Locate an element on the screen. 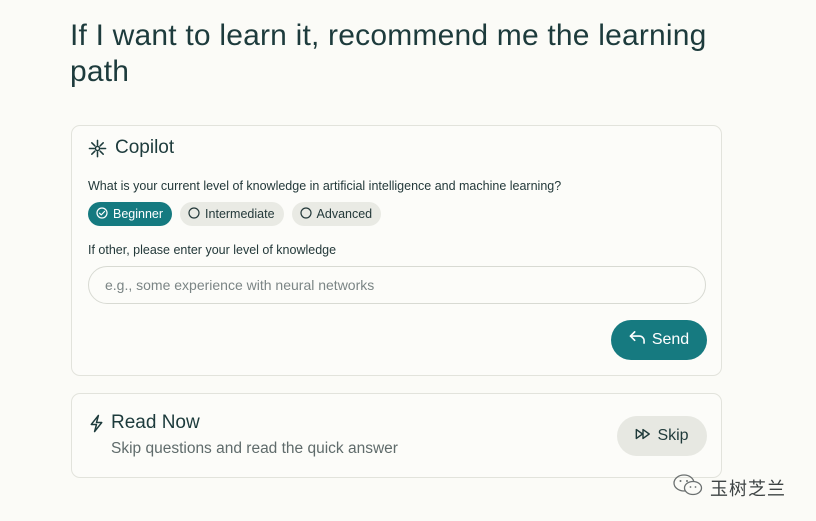 This screenshot has height=521, width=816. check-circle-icon is located at coordinates (102, 214).